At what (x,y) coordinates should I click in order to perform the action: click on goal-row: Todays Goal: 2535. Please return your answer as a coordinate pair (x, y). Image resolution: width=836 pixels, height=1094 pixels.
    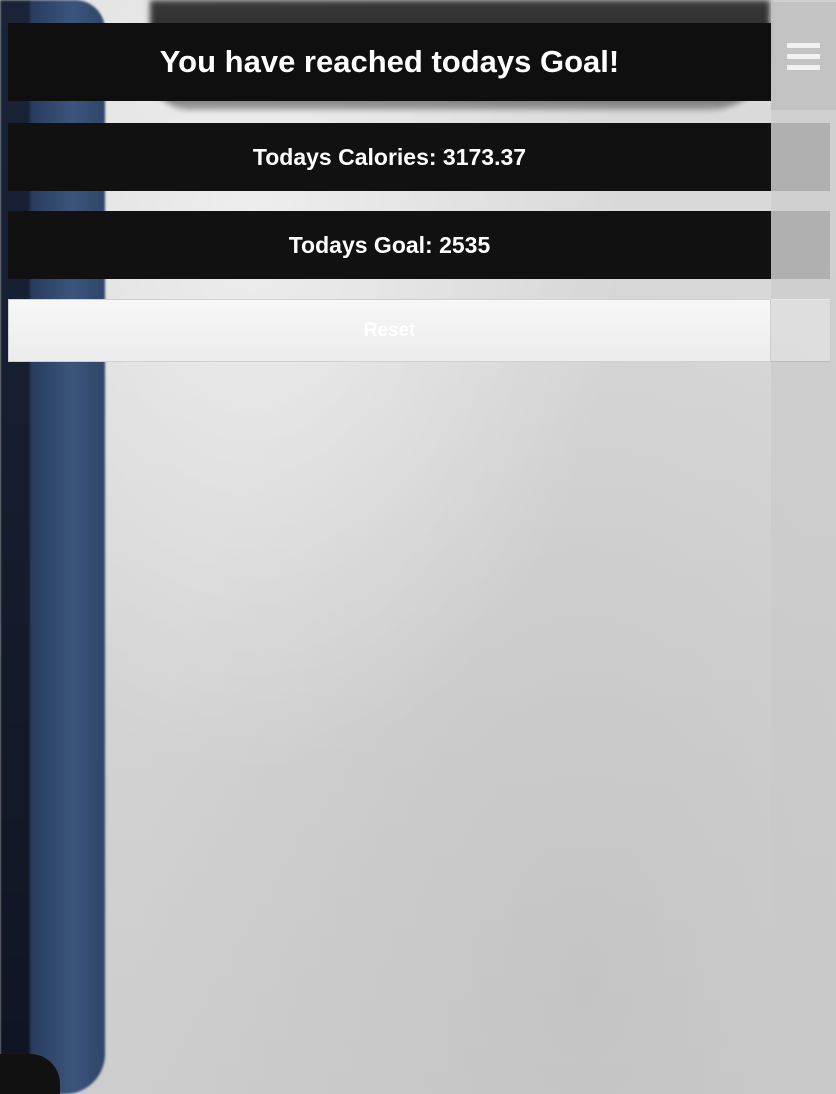
    Looking at the image, I should click on (419, 245).